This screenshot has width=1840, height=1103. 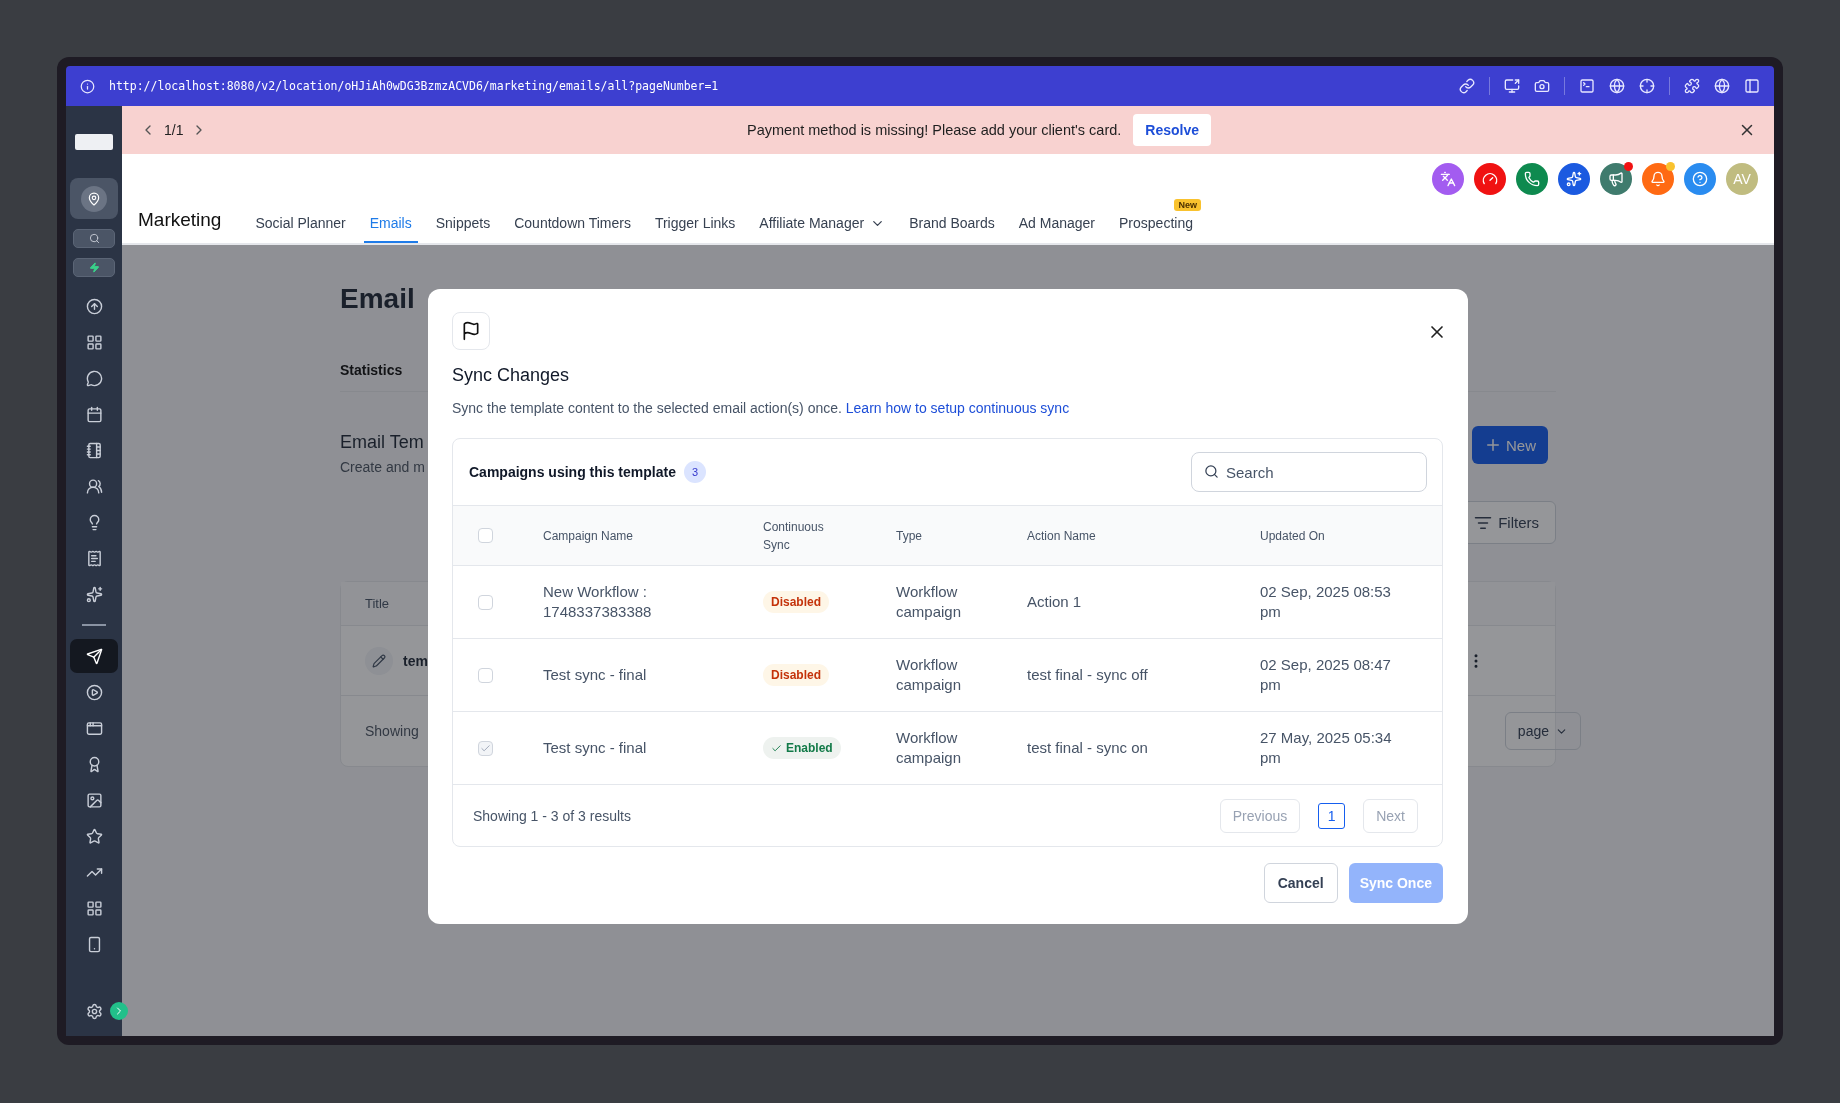 I want to click on nav-tab: Social Planner, so click(x=300, y=229).